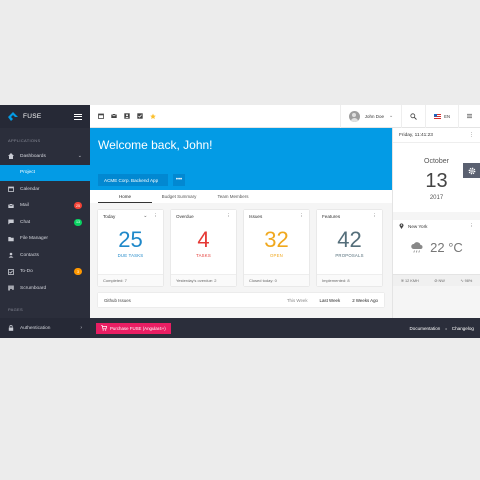 This screenshot has width=480, height=480. Describe the element at coordinates (81, 328) in the screenshot. I see `chevron-right-icon: ›` at that location.